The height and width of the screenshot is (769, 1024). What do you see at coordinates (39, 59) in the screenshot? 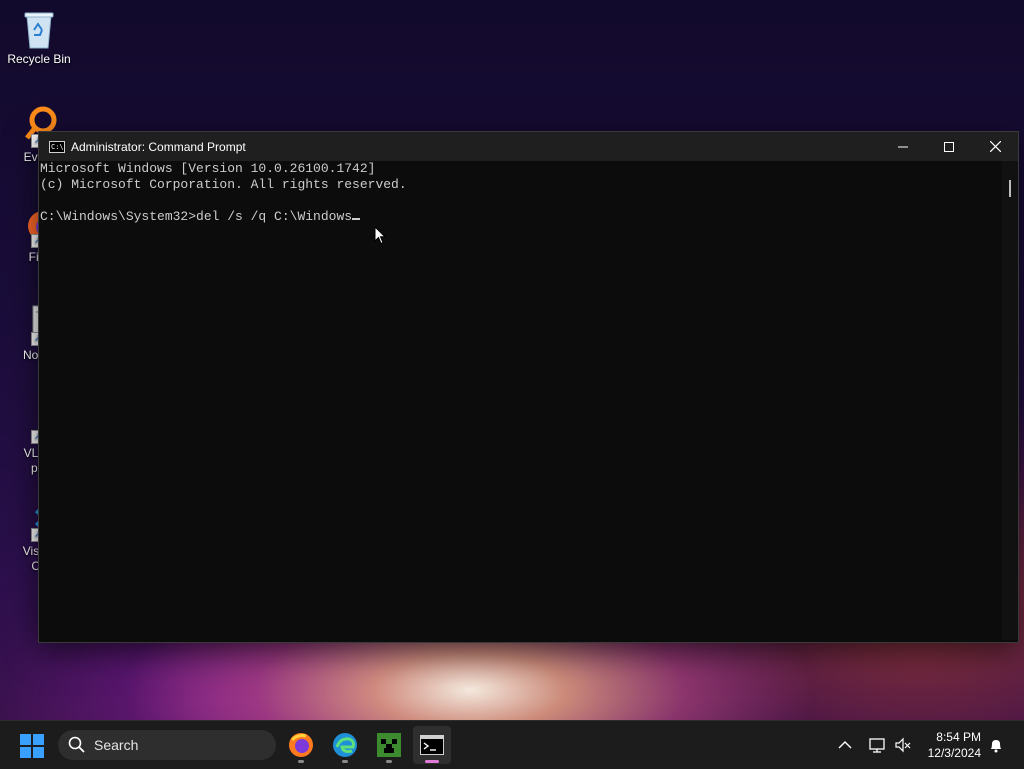
I see `desktop-icon-label: Recycle Bin` at bounding box center [39, 59].